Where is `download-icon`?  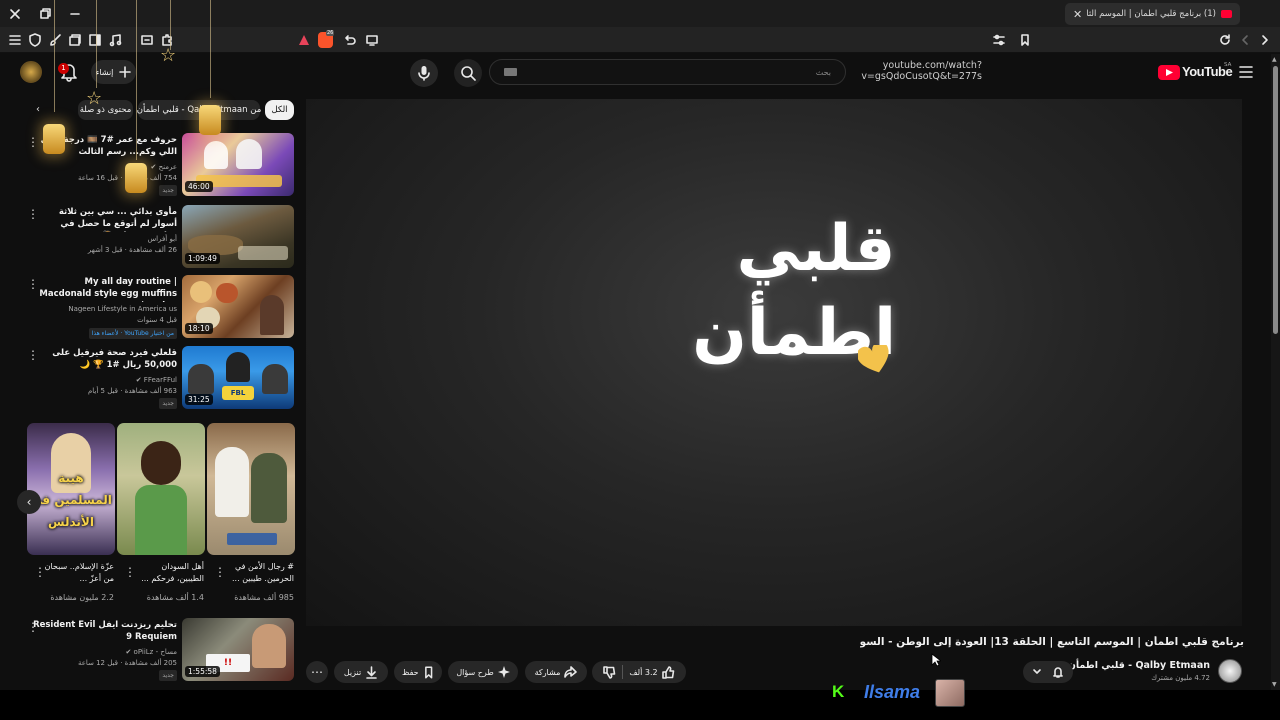
download-icon is located at coordinates (371, 672).